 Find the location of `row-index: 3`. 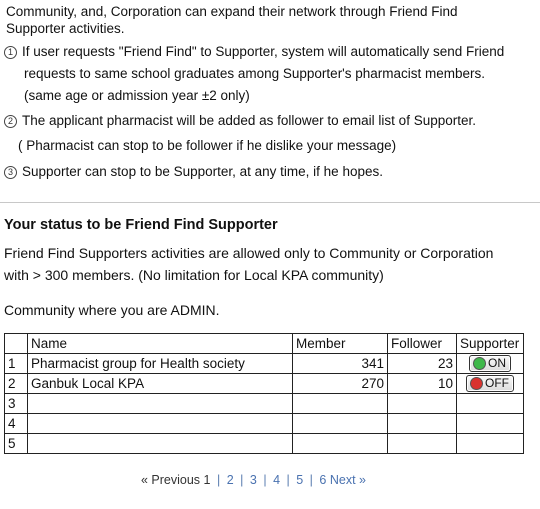

row-index: 3 is located at coordinates (16, 403).